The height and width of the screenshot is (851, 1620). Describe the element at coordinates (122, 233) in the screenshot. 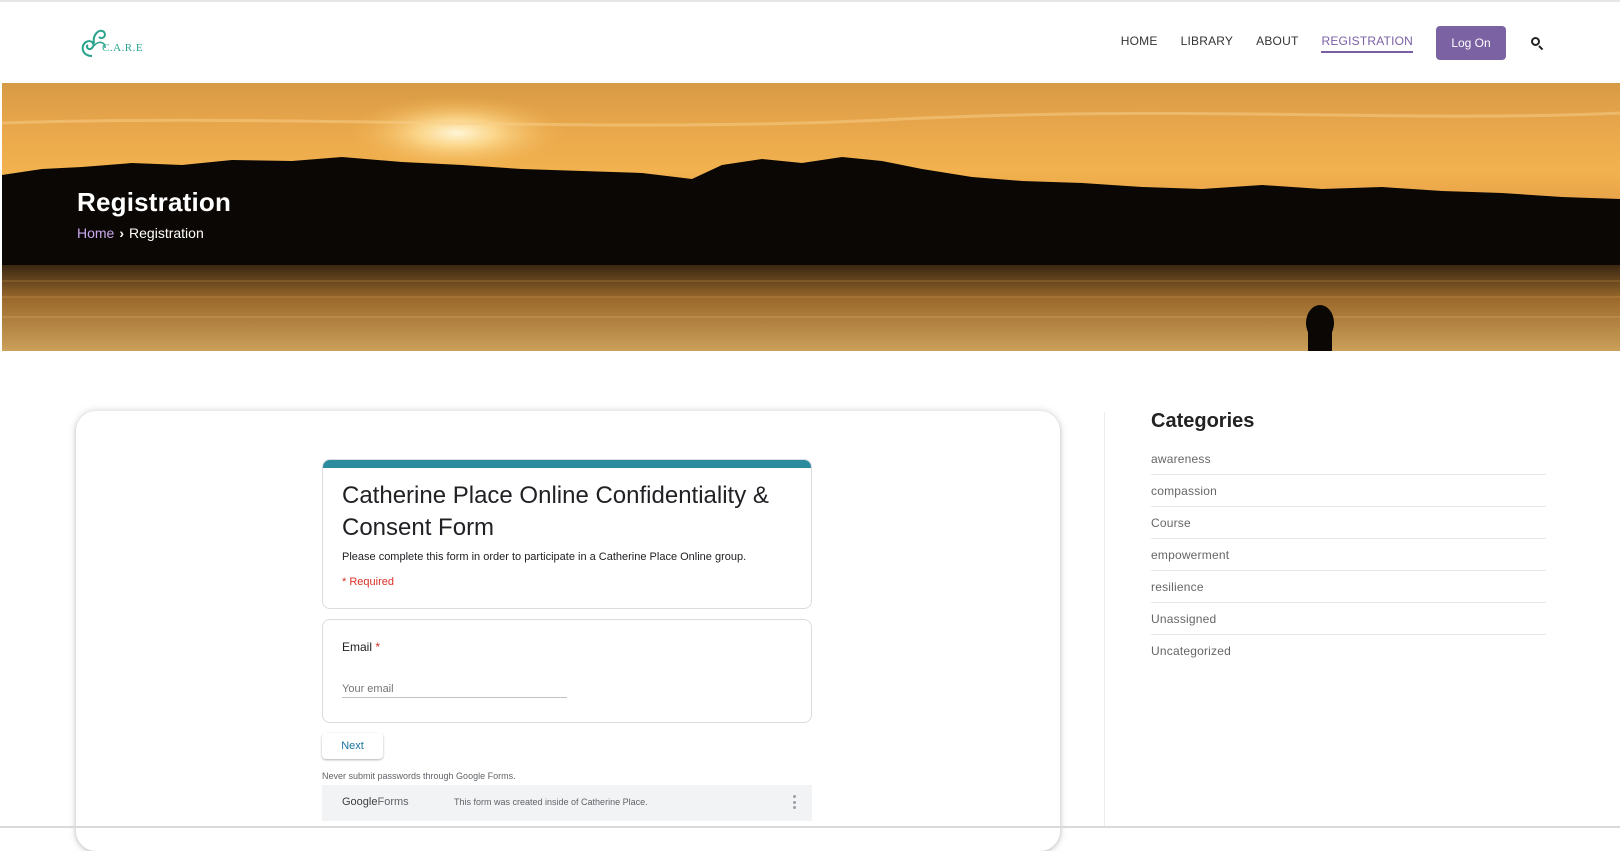

I see `chevron-right-icon: ›` at that location.